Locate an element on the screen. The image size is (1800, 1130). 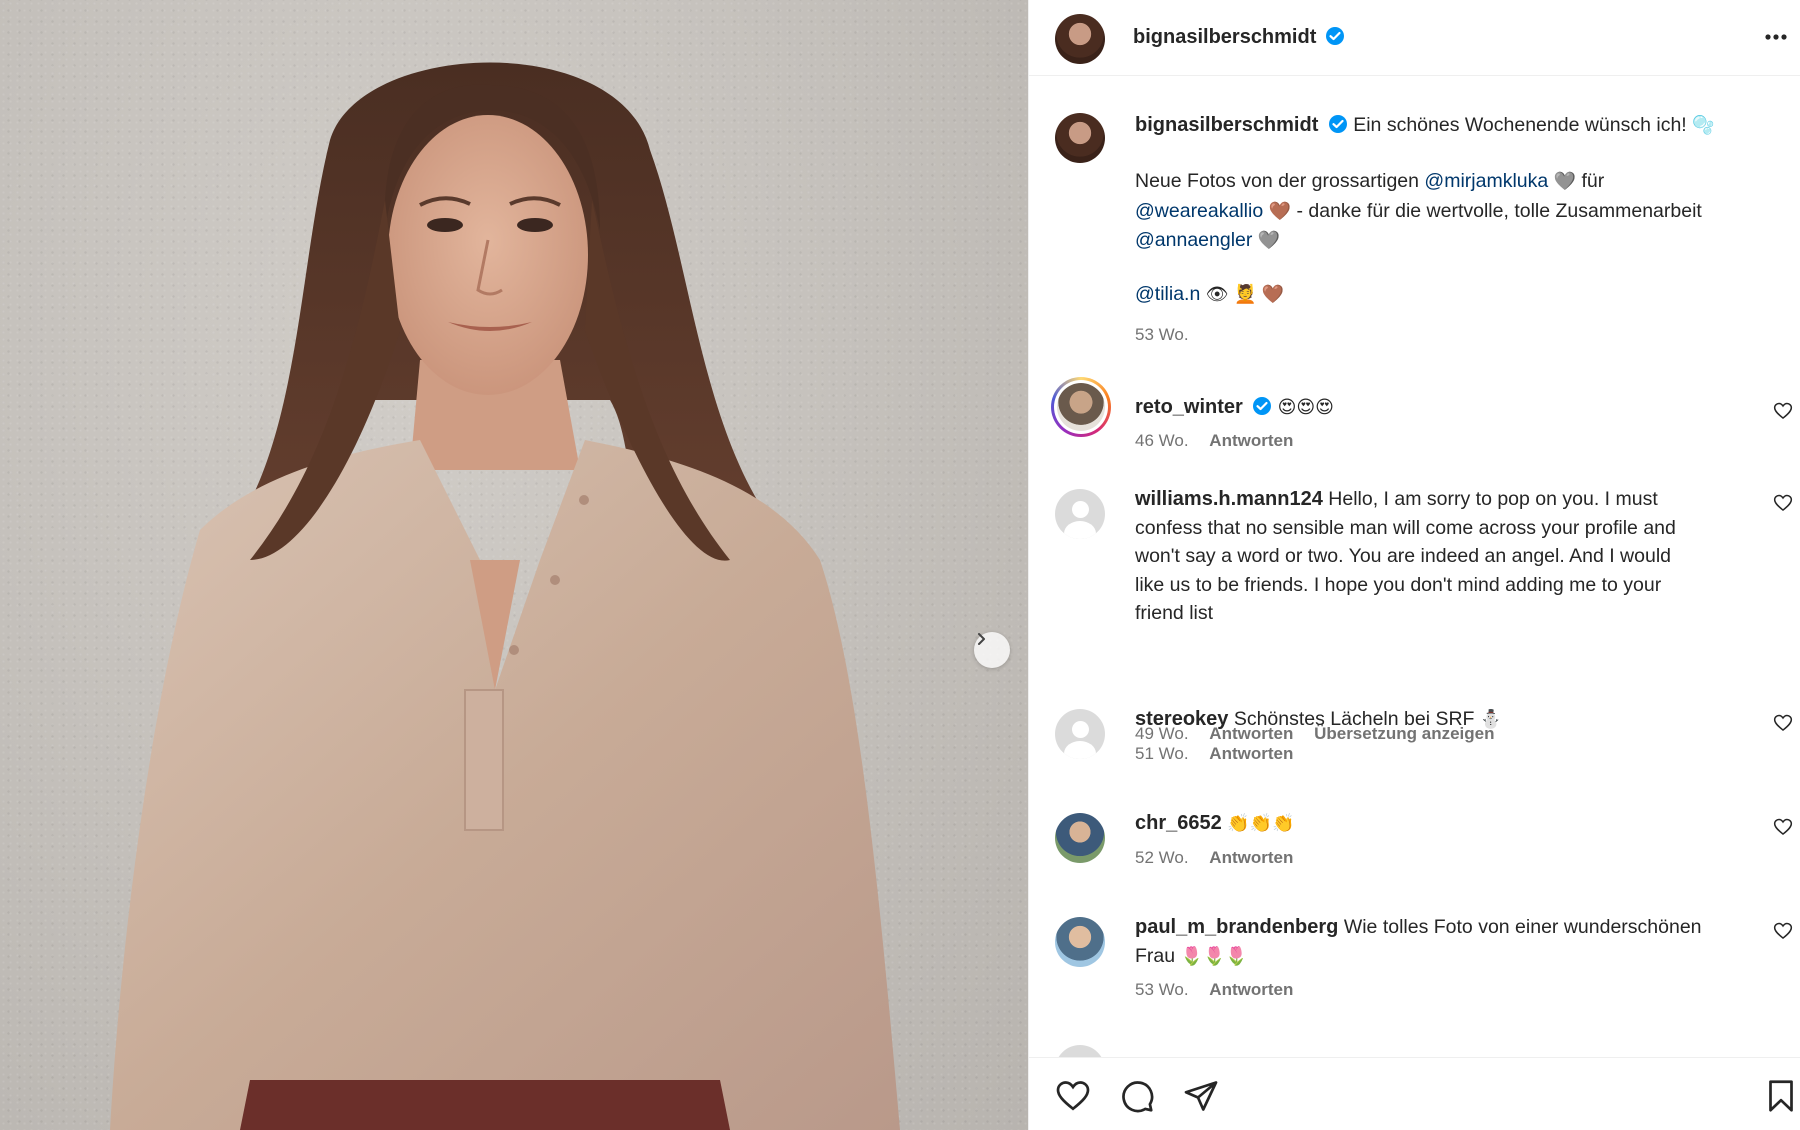
caption-time: 53 Wo. is located at coordinates (1162, 334).